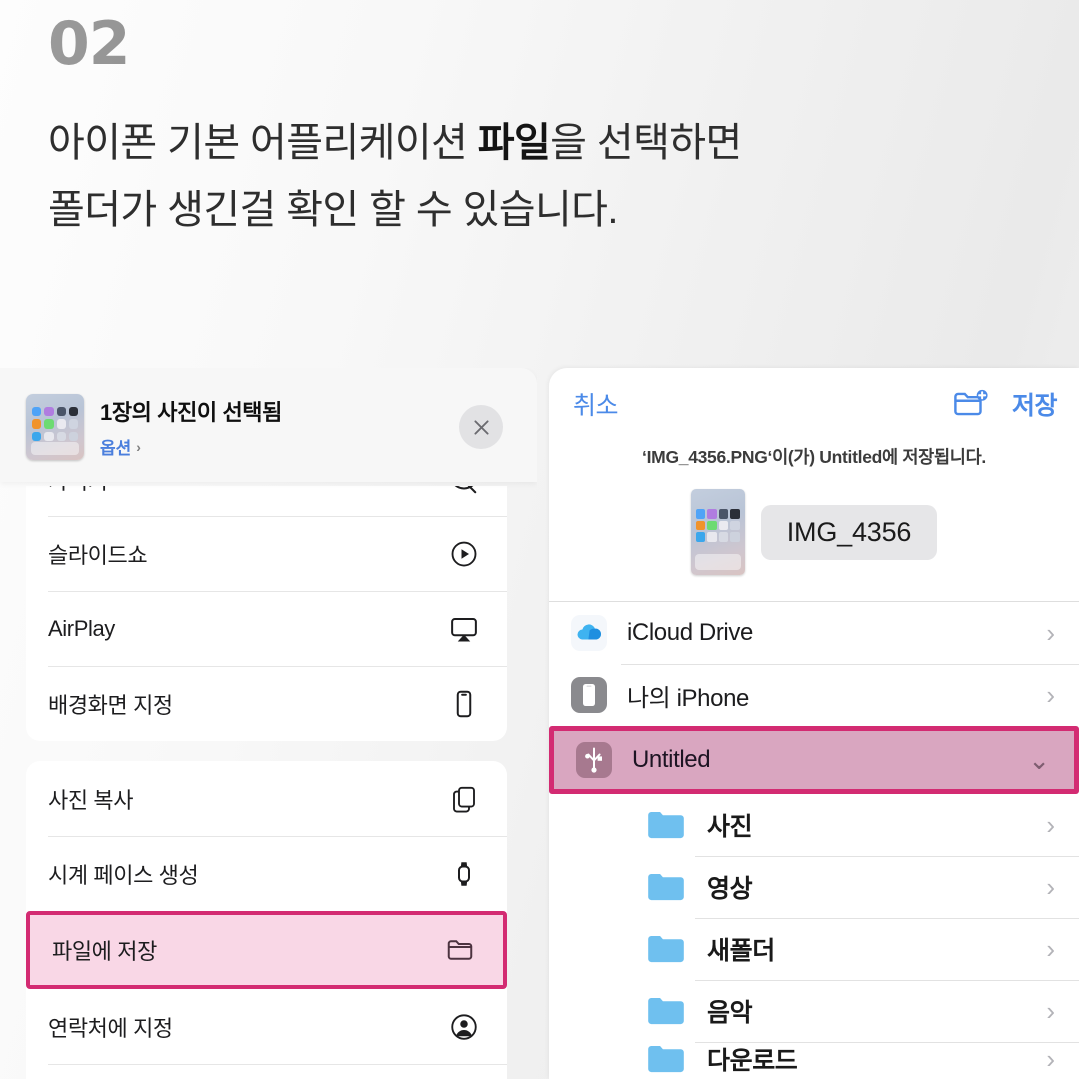 This screenshot has height=1079, width=1079. Describe the element at coordinates (464, 799) in the screenshot. I see `copy-icon` at that location.